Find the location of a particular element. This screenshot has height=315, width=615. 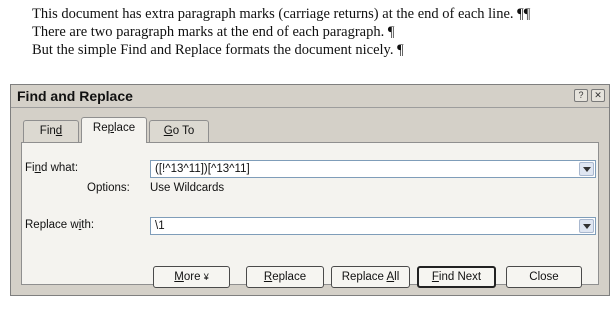

close-button: Close is located at coordinates (544, 277).